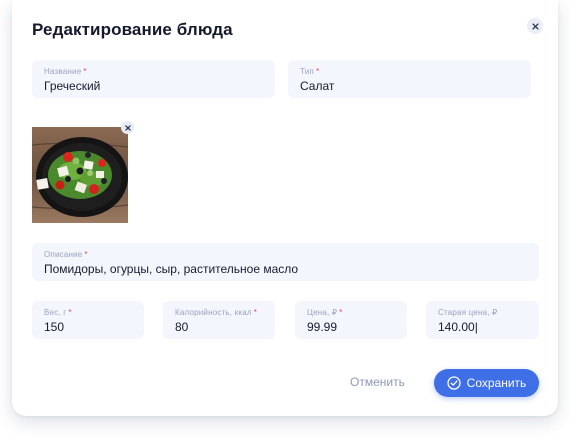 The height and width of the screenshot is (438, 570). I want to click on cancel-button: Отменить, so click(377, 382).